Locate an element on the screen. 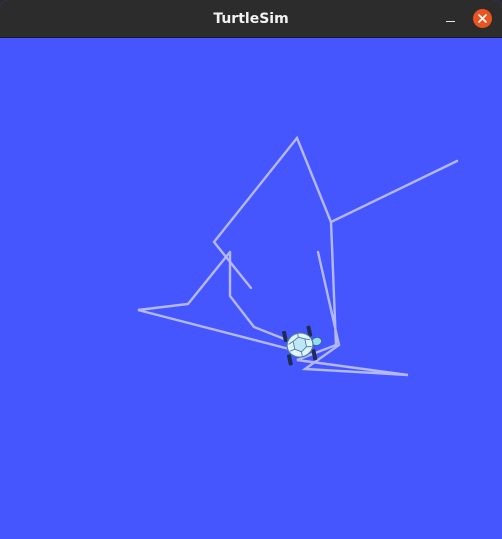 The width and height of the screenshot is (502, 539). minimize-button is located at coordinates (451, 19).